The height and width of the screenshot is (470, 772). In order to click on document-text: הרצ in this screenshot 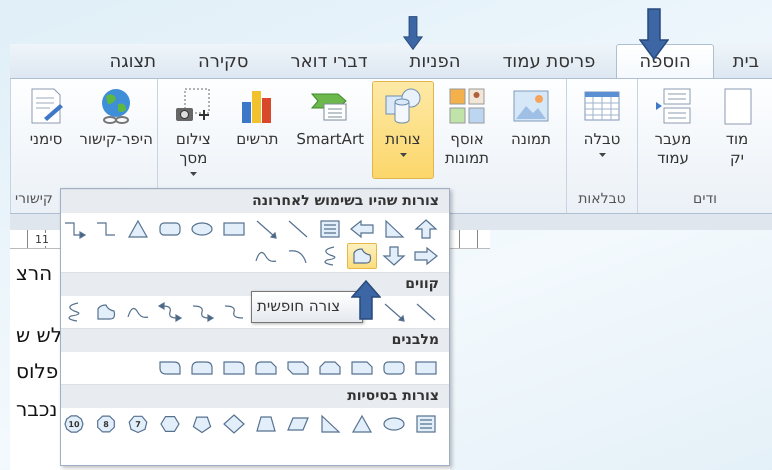, I will do `click(34, 271)`.